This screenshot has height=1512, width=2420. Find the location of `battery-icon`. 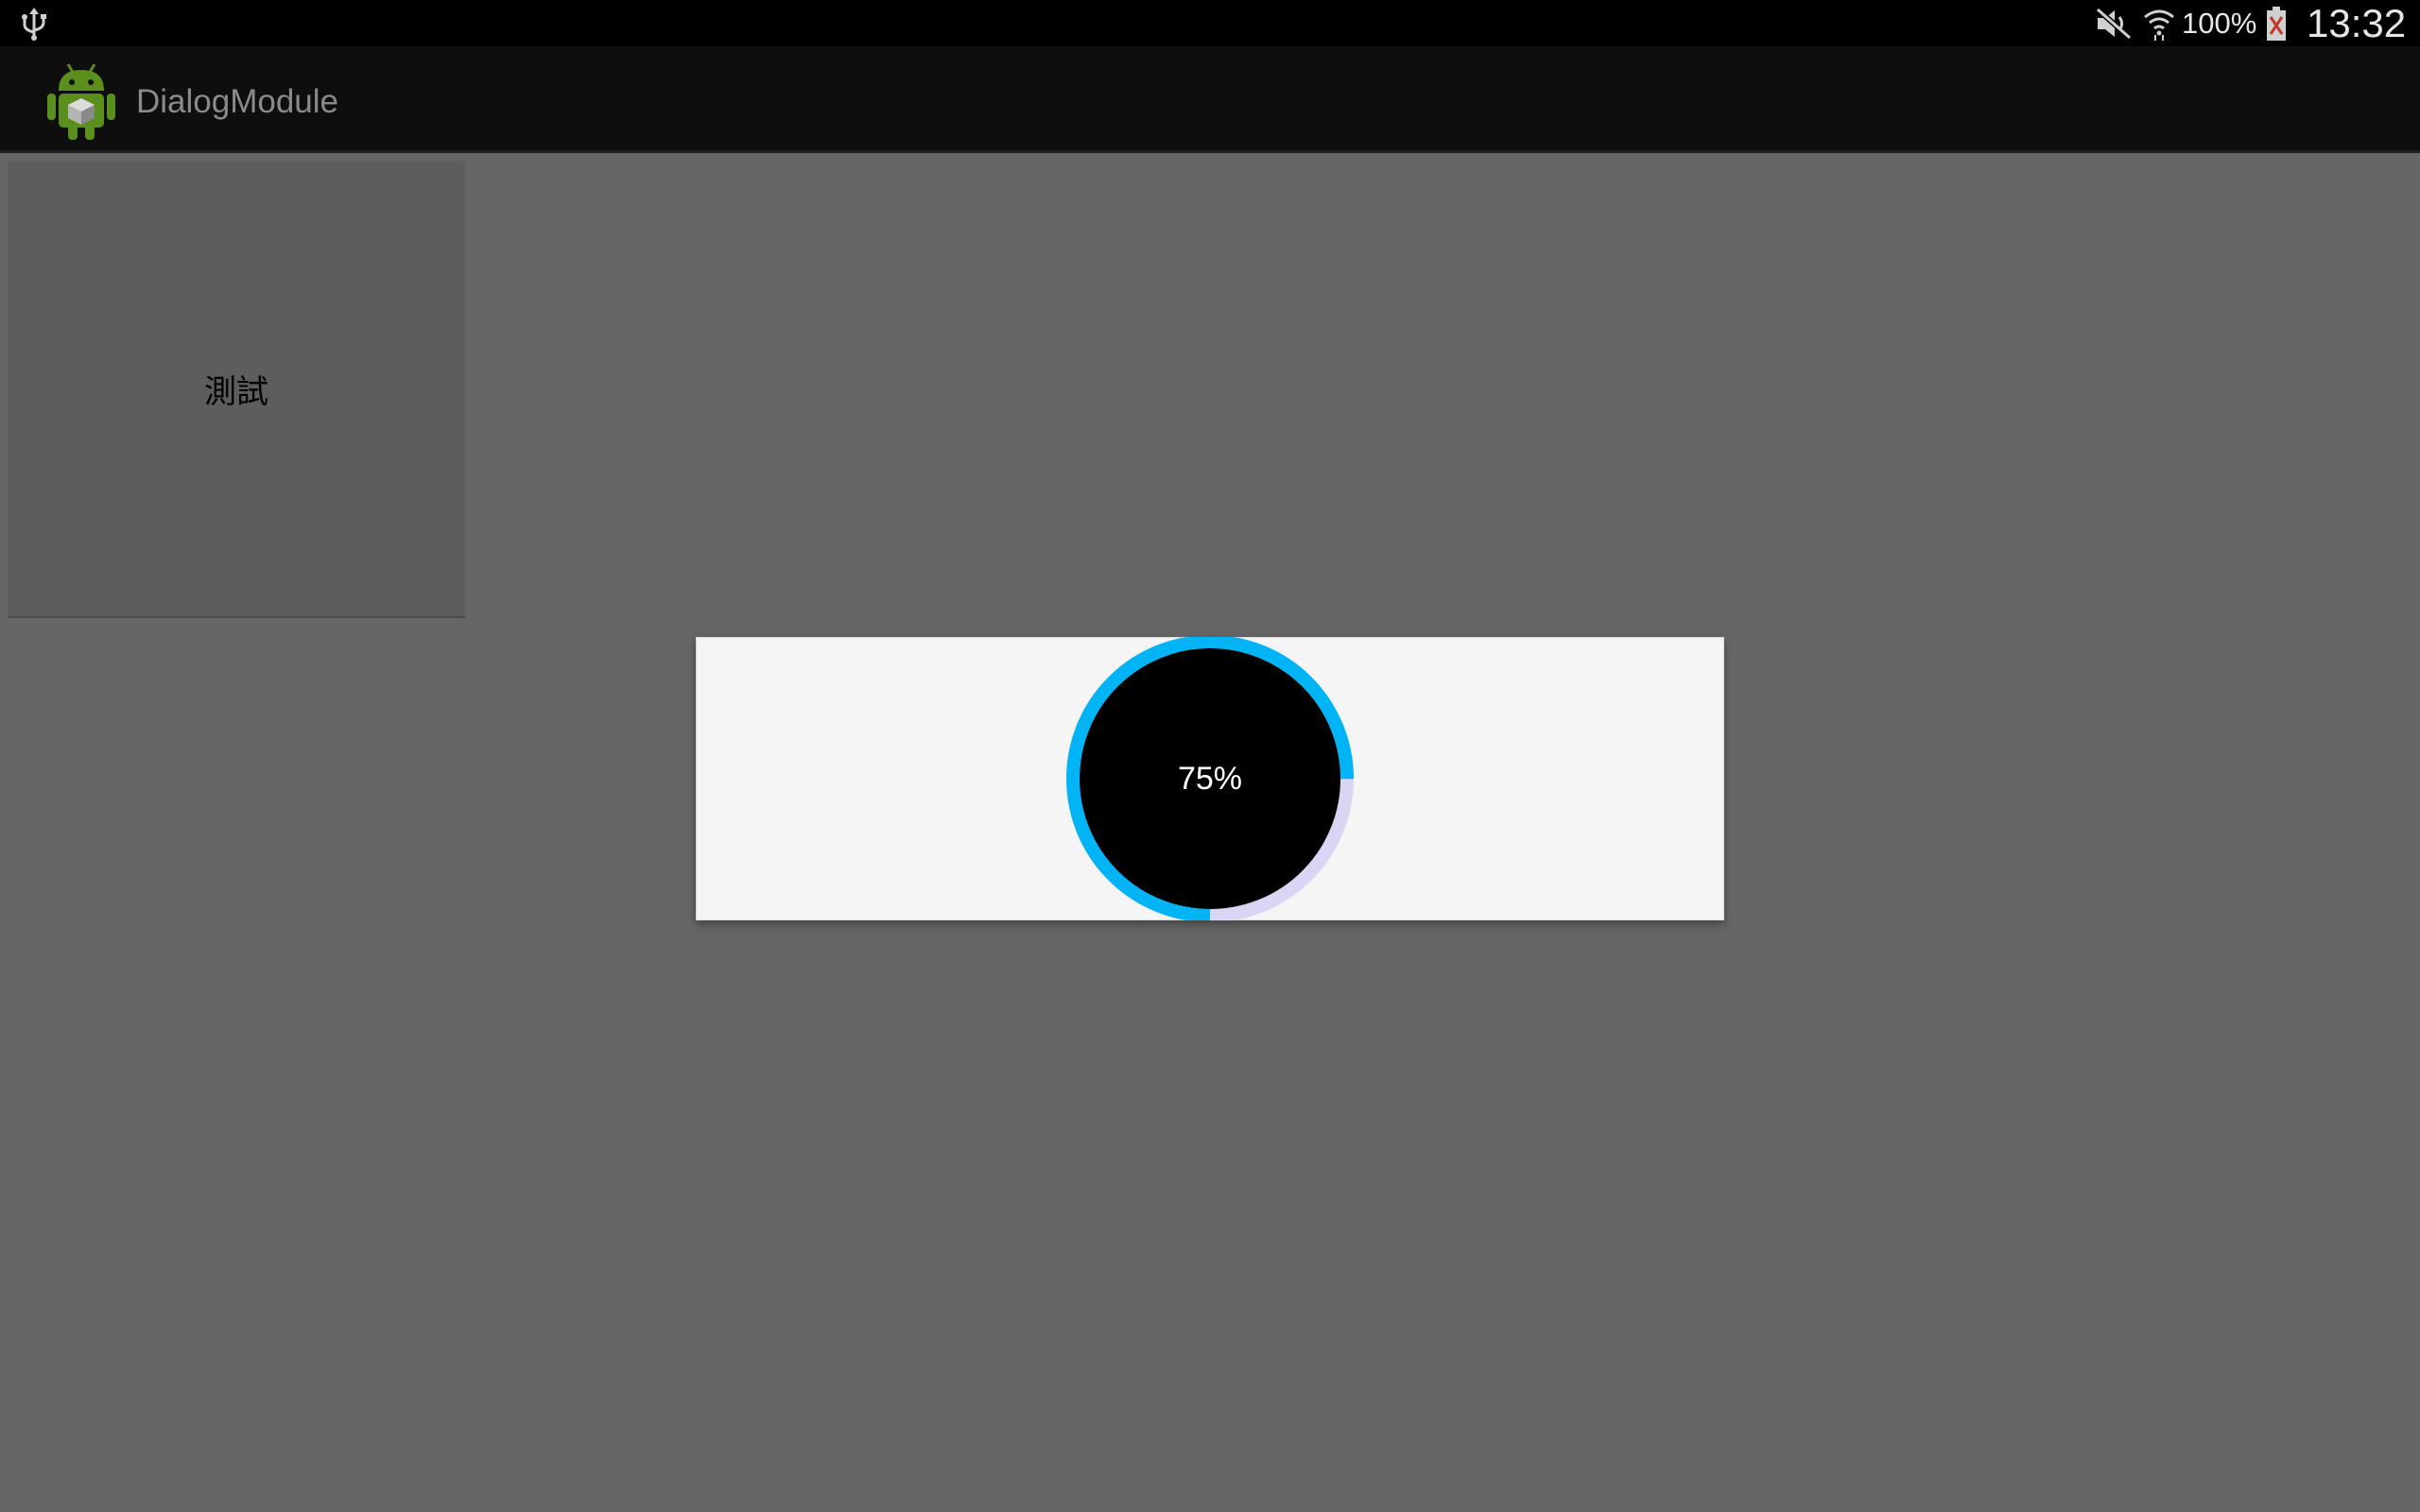

battery-icon is located at coordinates (2276, 24).